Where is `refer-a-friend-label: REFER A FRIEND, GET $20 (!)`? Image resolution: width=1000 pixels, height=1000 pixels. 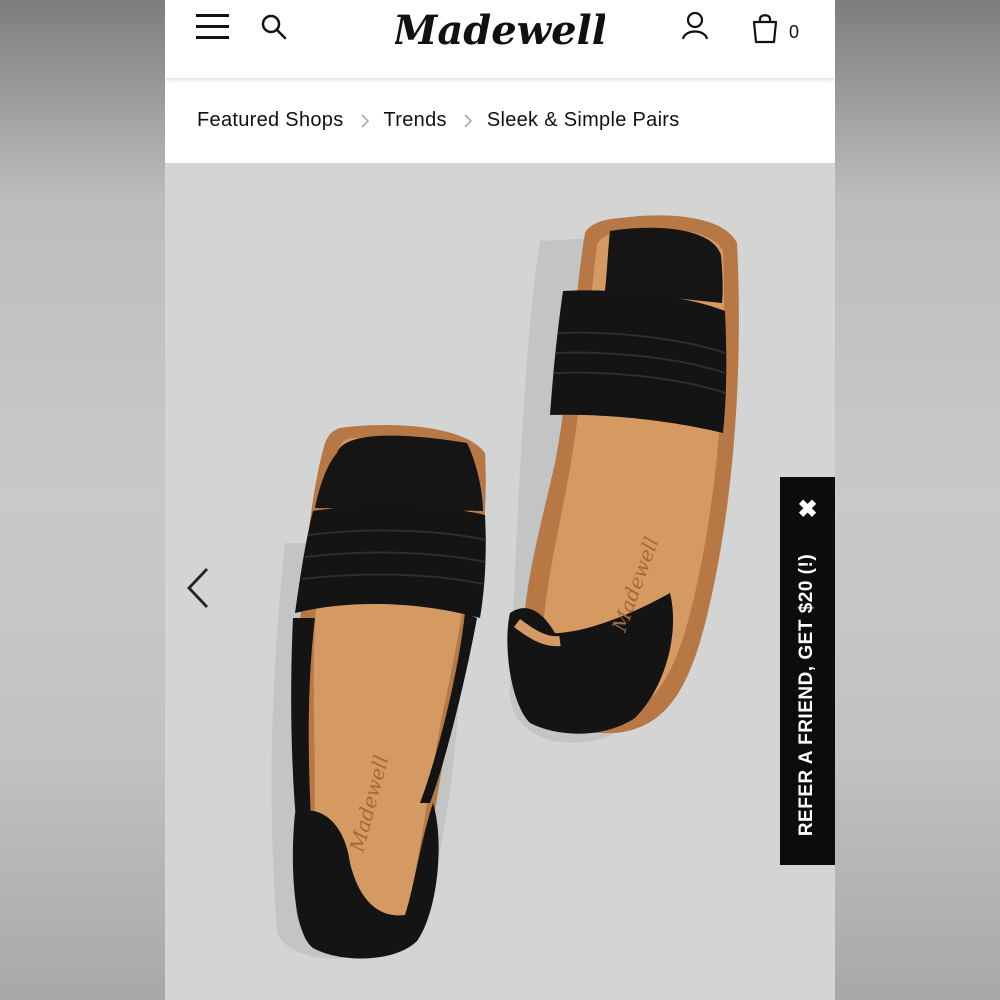
refer-a-friend-label: REFER A FRIEND, GET $20 (!) is located at coordinates (807, 695).